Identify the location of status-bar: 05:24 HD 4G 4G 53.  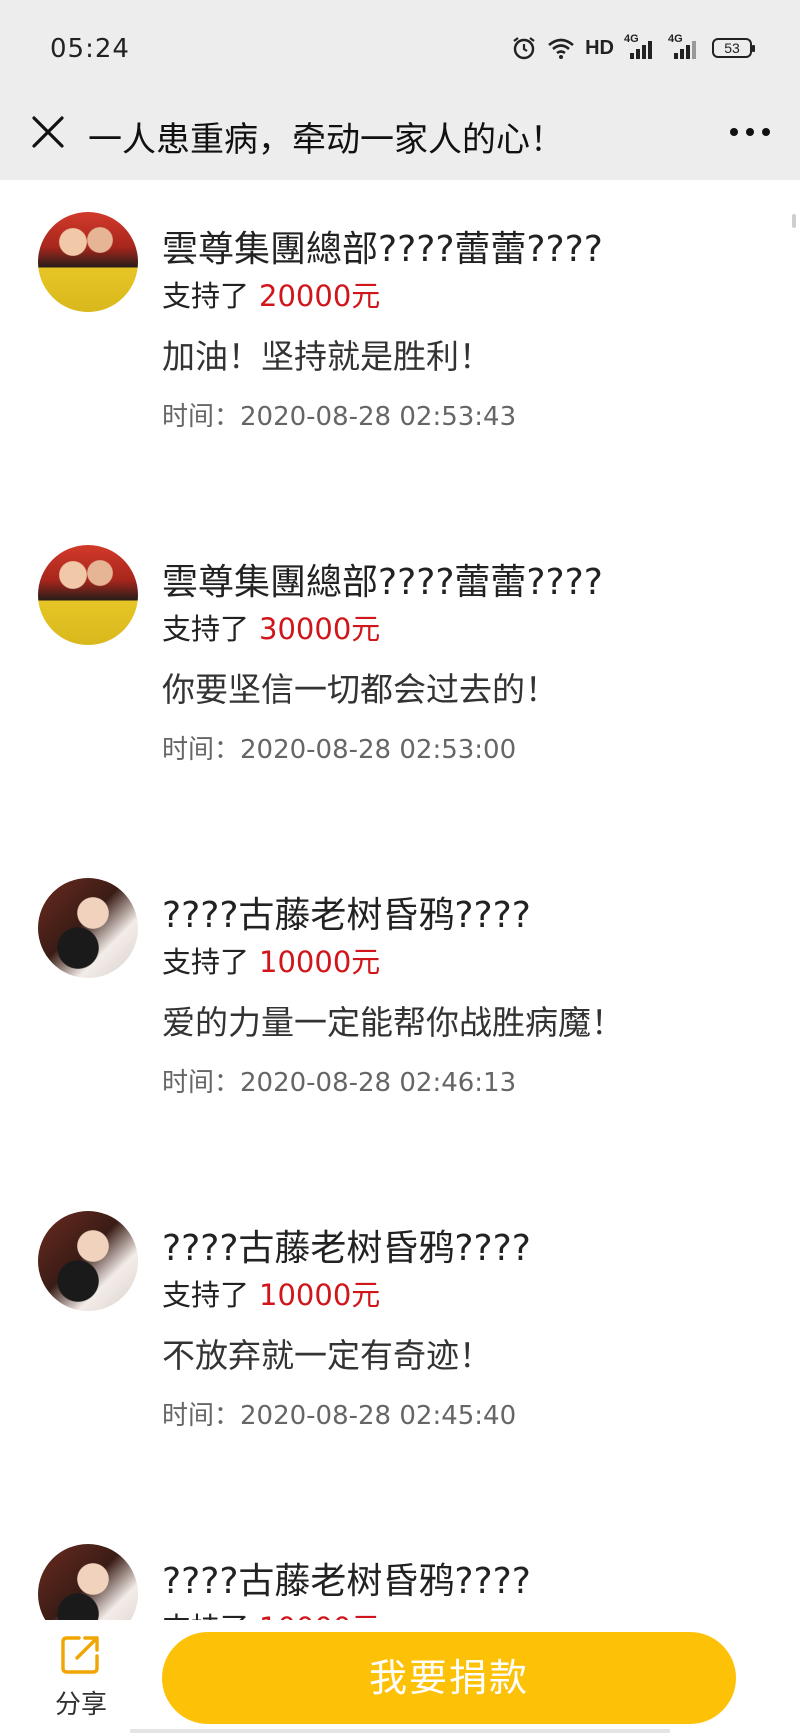
(400, 44).